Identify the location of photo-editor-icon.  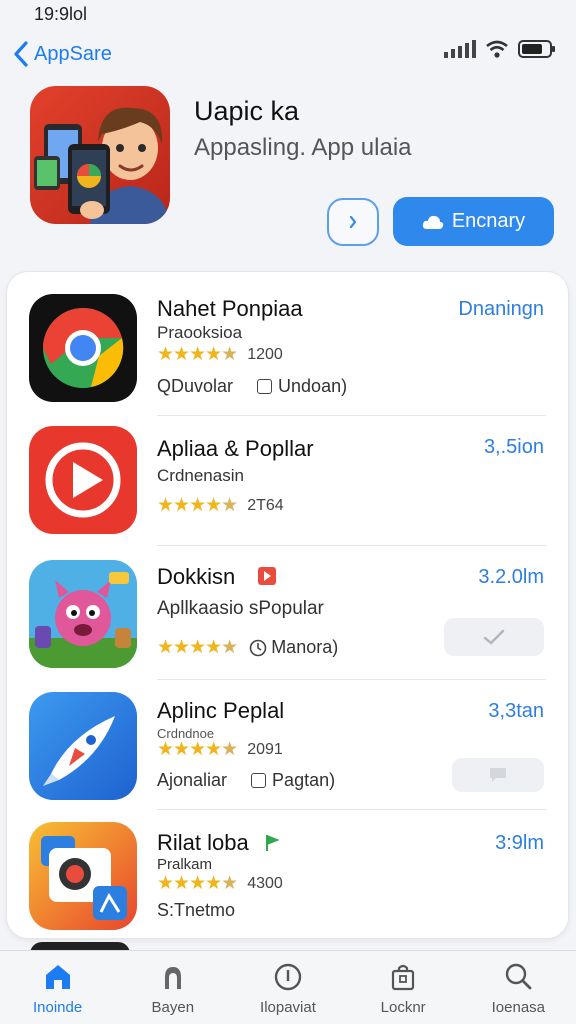
(83, 876).